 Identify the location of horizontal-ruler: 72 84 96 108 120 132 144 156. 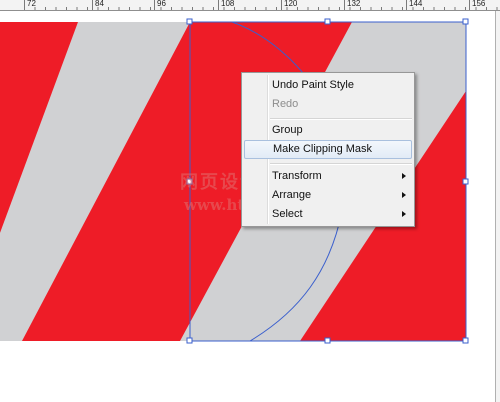
(250, 5).